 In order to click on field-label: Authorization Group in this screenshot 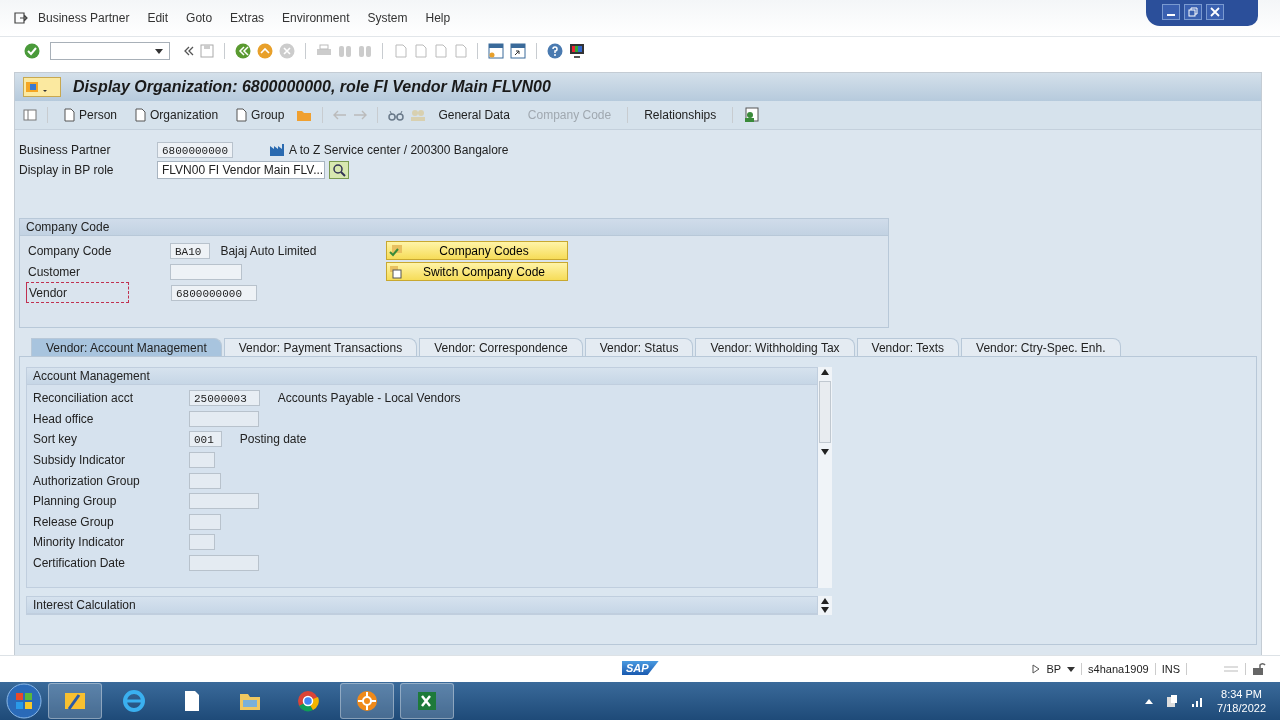, I will do `click(87, 480)`.